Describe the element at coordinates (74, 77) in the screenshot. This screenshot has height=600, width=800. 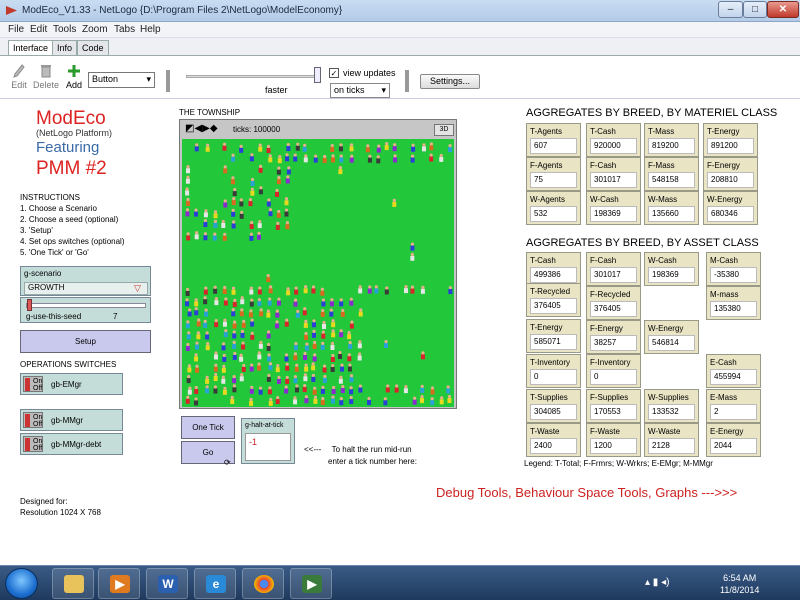
I see `add-tool: Add` at that location.